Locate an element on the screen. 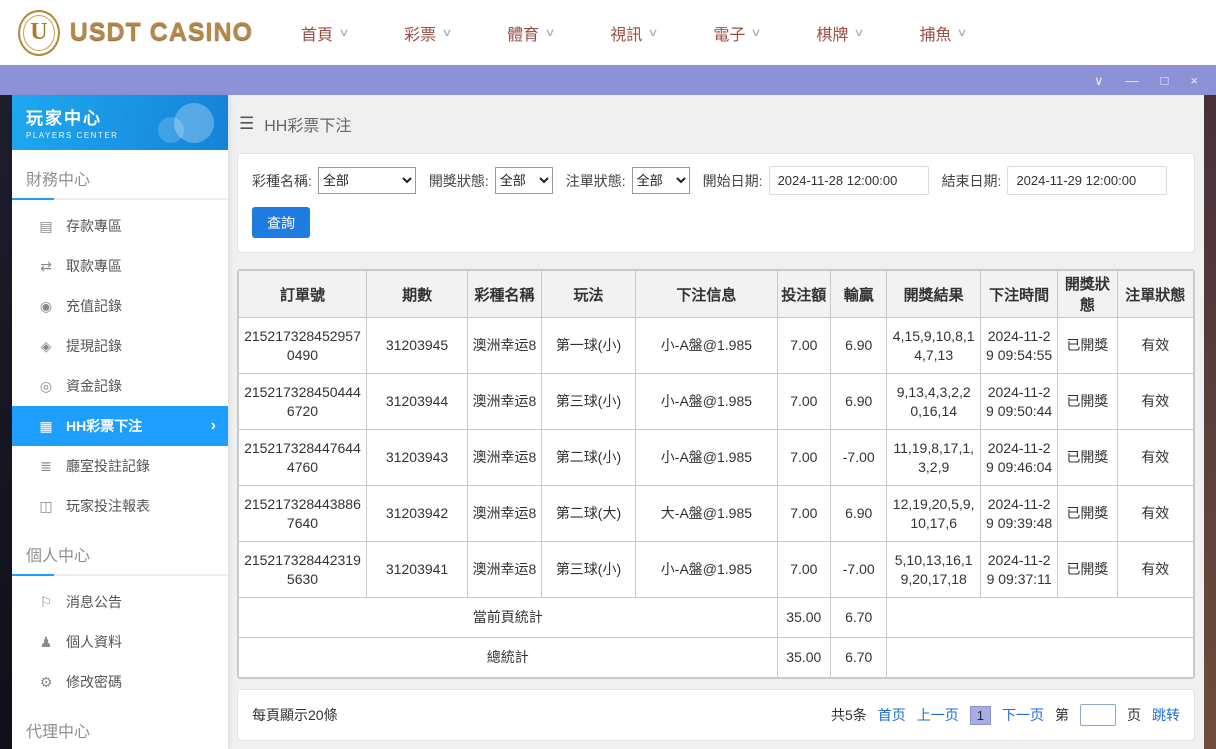 The width and height of the screenshot is (1216, 749). table-cell: 31203942 is located at coordinates (417, 513).